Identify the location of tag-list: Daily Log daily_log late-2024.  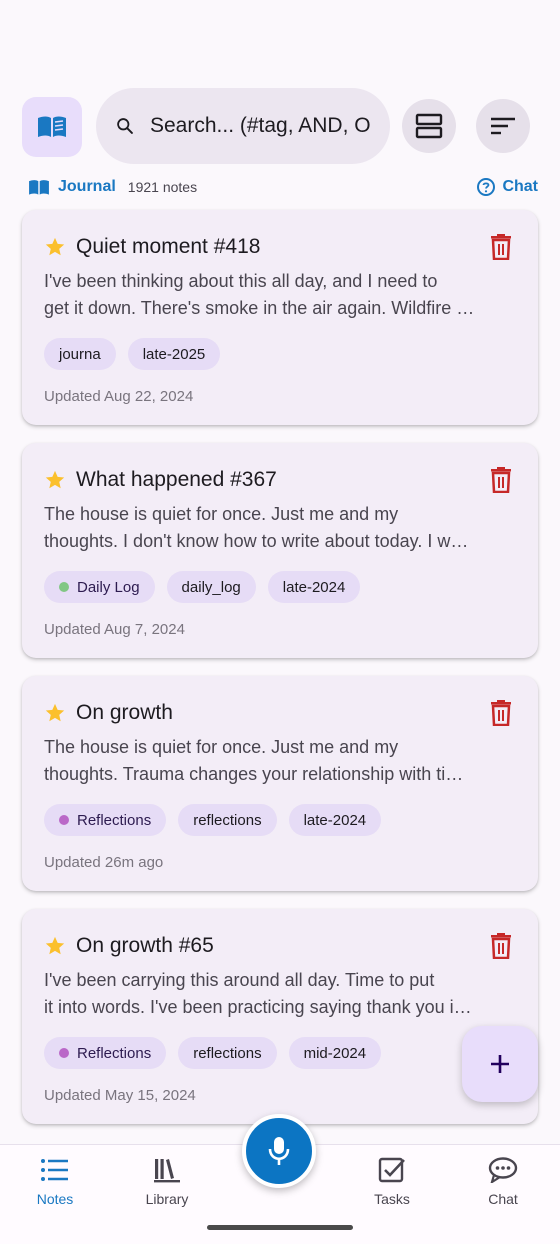
(280, 587).